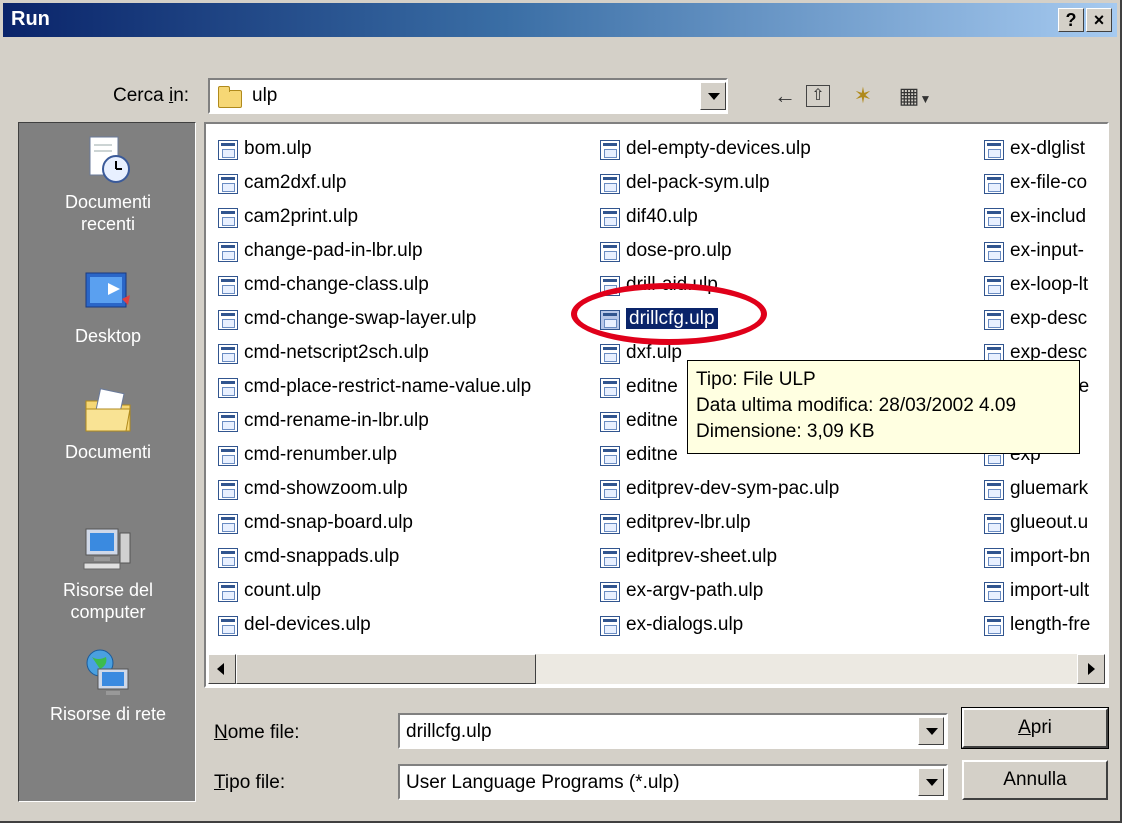 The height and width of the screenshot is (823, 1122). Describe the element at coordinates (108, 224) in the screenshot. I see `place-label-line2: recenti` at that location.